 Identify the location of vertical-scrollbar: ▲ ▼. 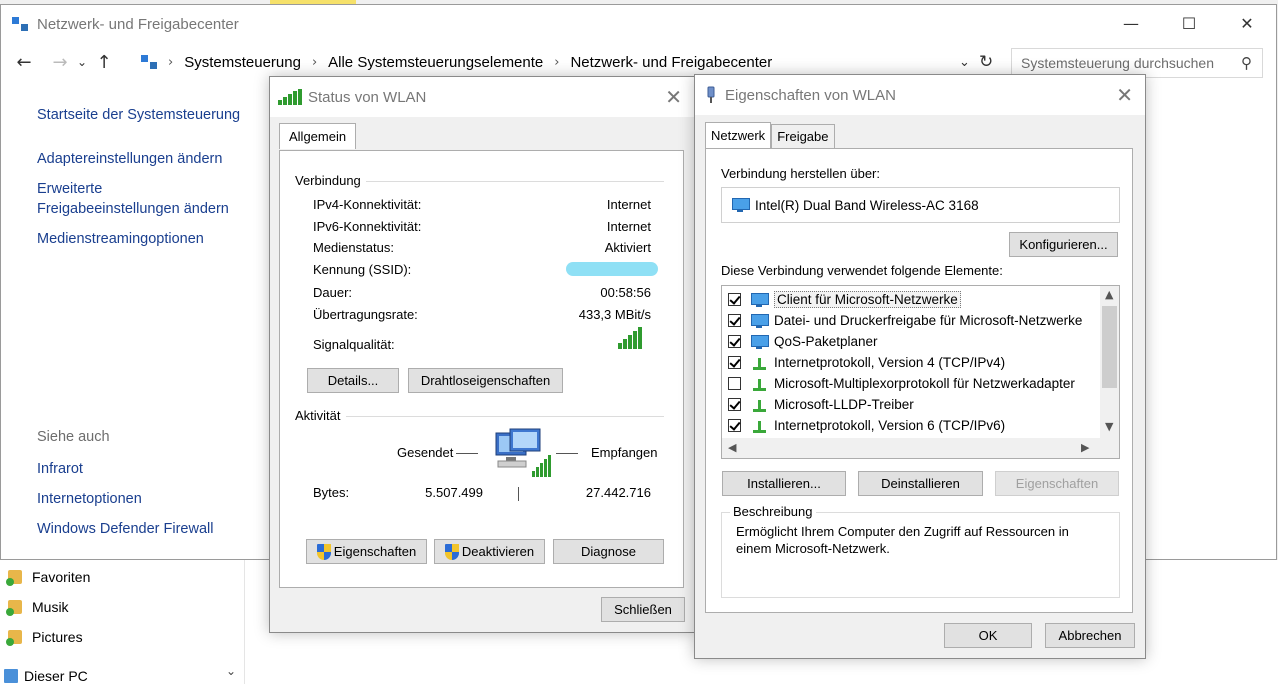
(1109, 362).